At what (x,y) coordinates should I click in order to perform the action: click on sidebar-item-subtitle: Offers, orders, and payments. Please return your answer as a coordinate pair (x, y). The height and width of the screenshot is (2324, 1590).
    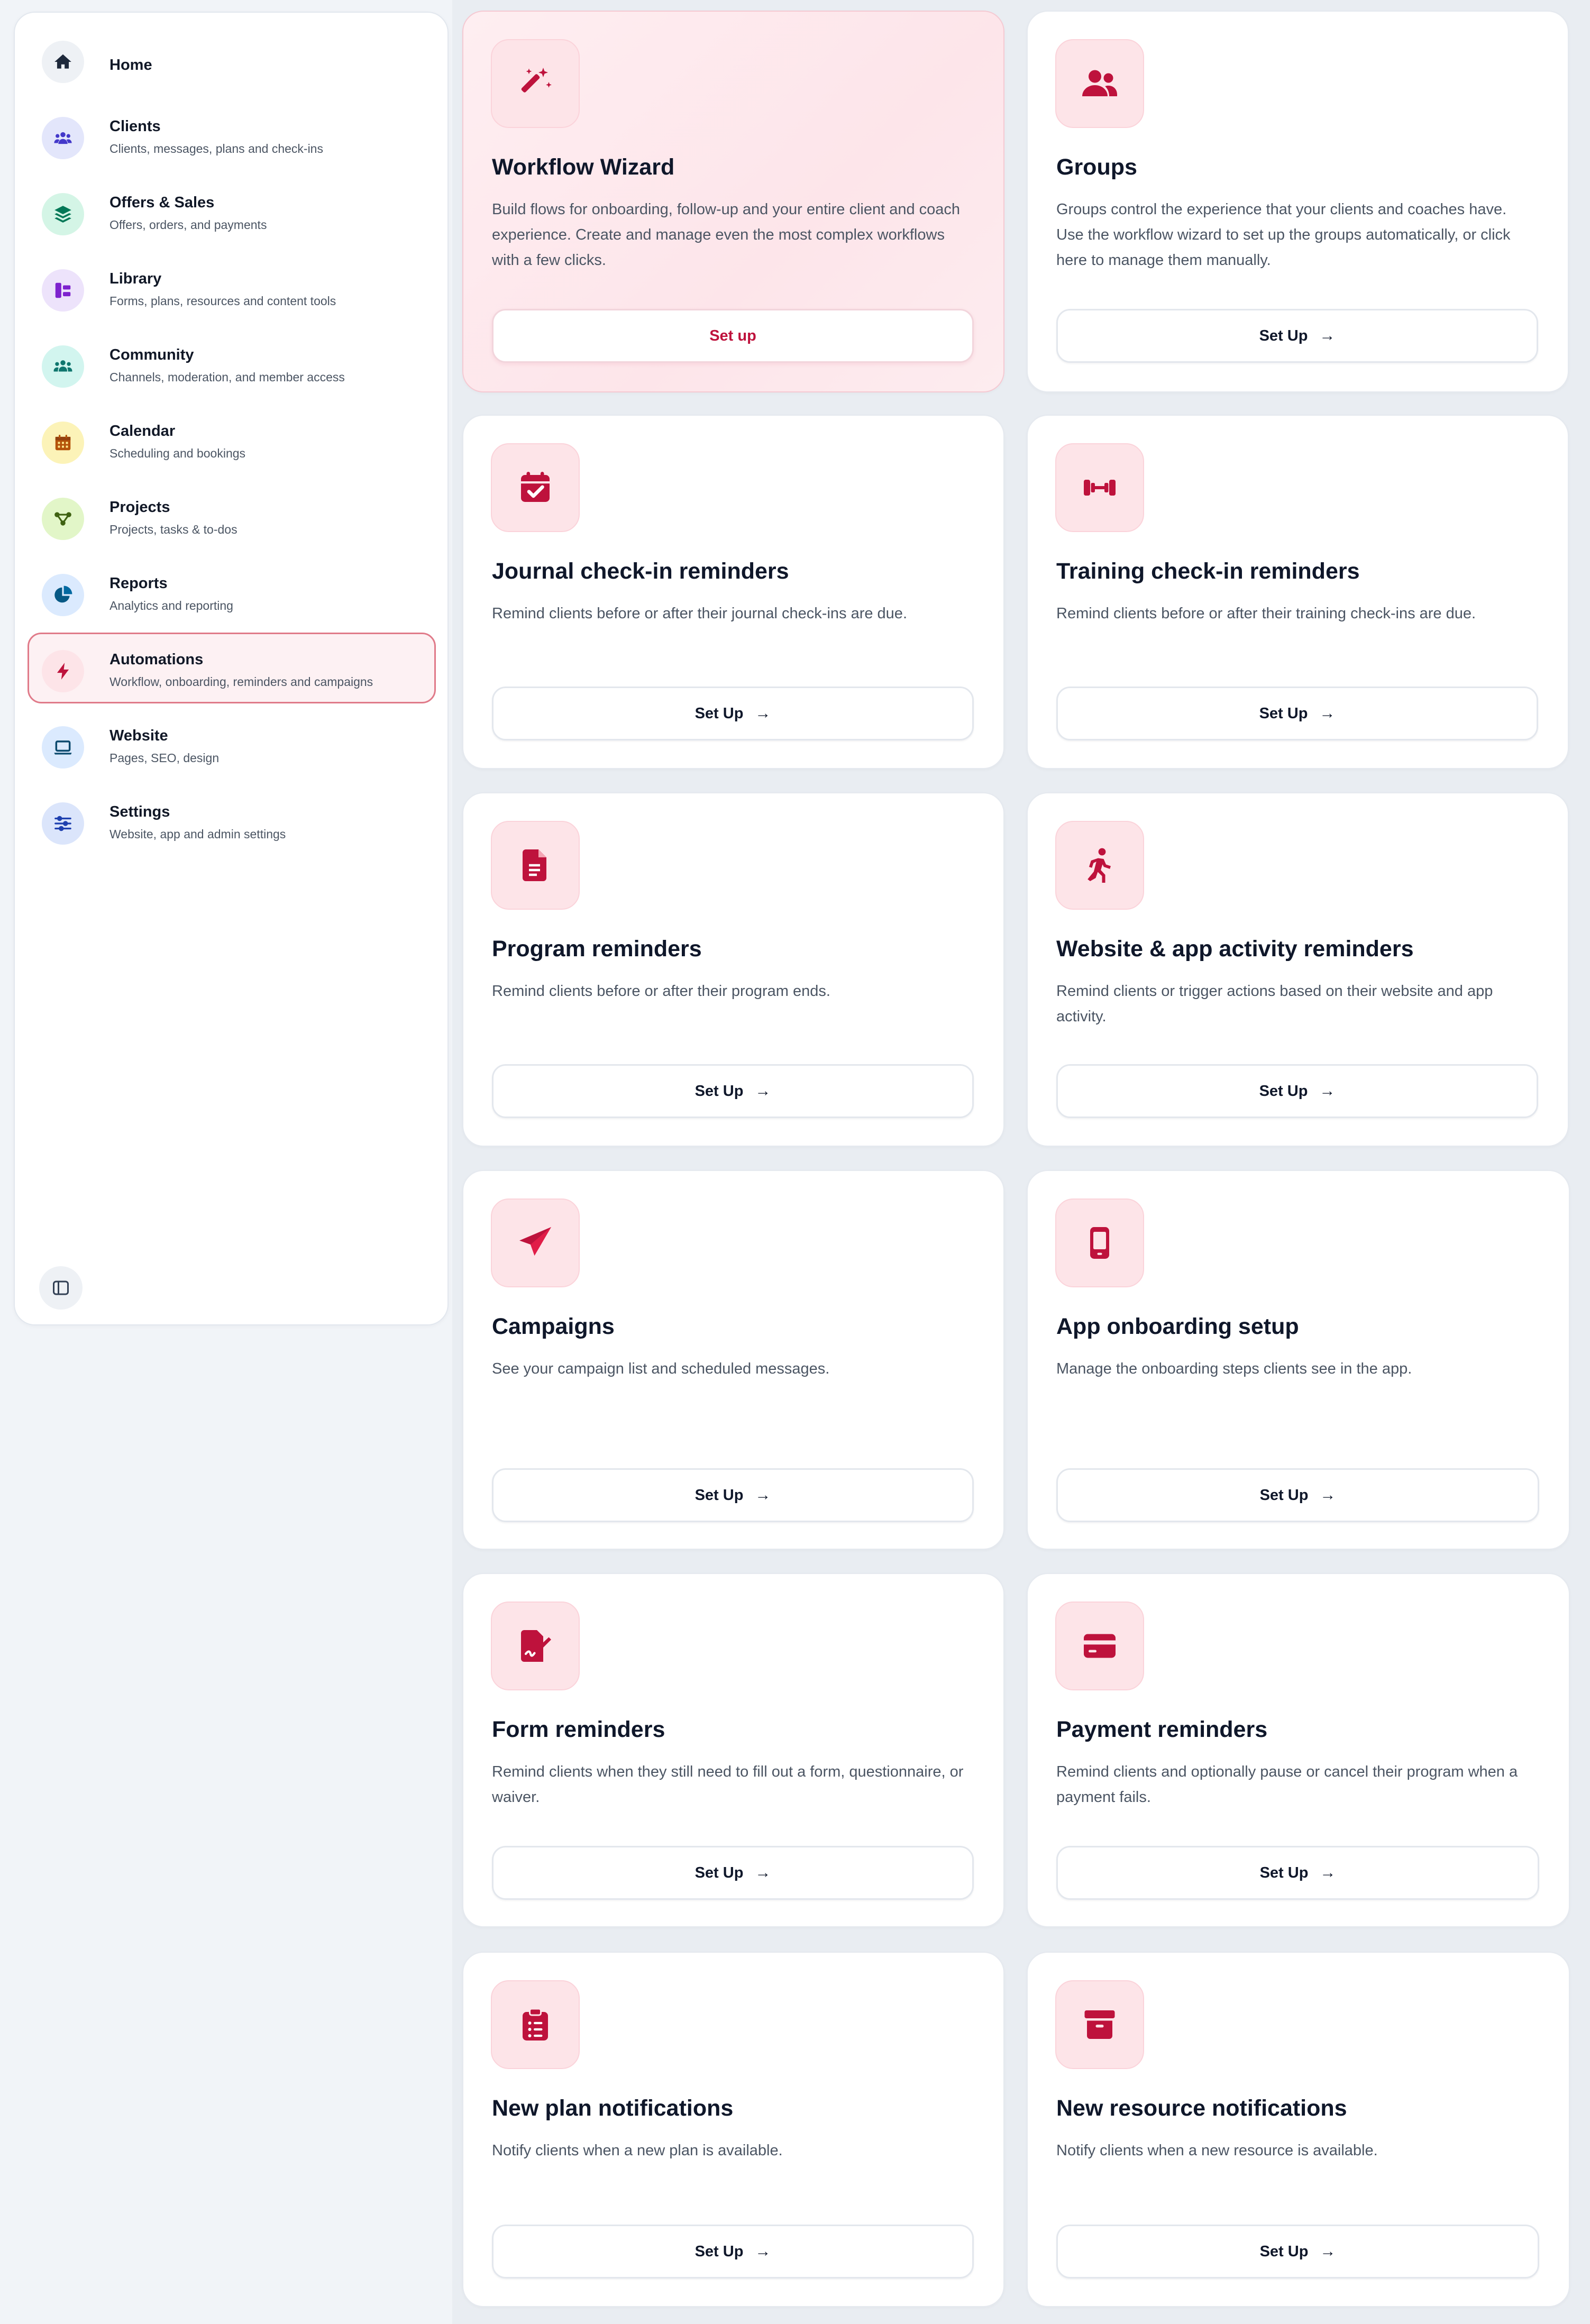
    Looking at the image, I should click on (188, 225).